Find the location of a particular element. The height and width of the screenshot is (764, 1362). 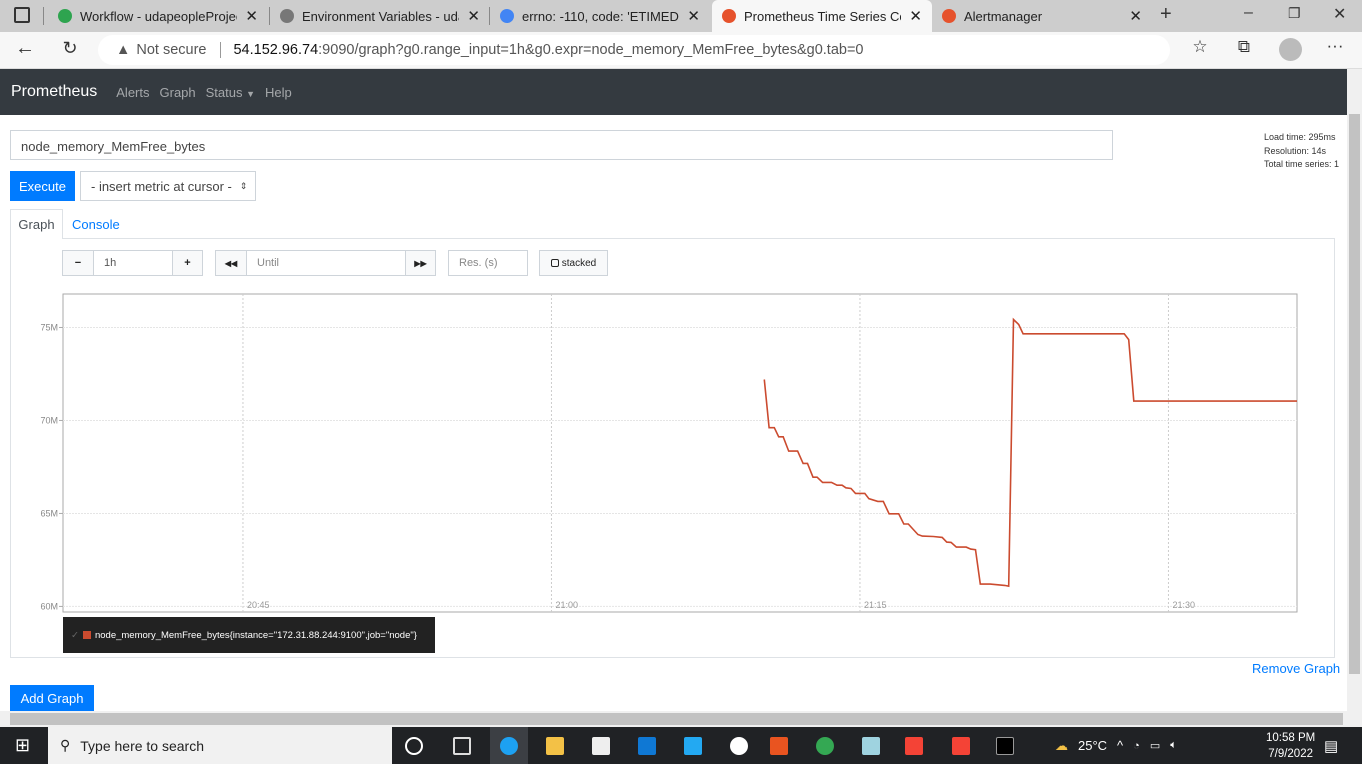

system-tray: ☁ 25°C ^ ◔ ▭ 🔈︎ is located at coordinates (1116, 745).